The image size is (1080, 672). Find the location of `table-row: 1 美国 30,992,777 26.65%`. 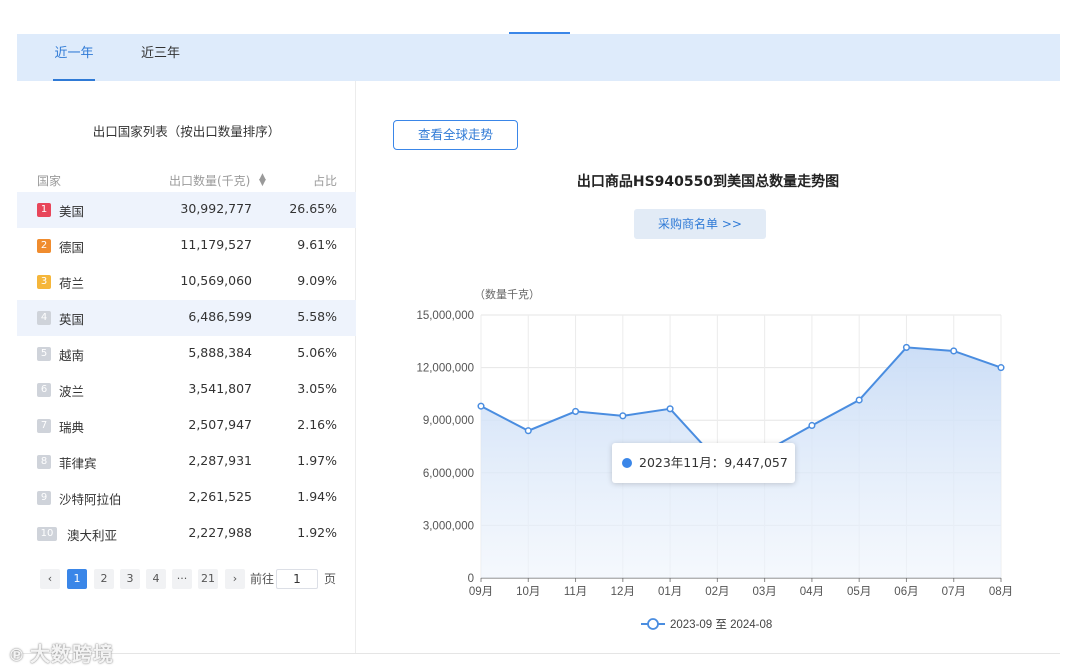

table-row: 1 美国 30,992,777 26.65% is located at coordinates (186, 210).